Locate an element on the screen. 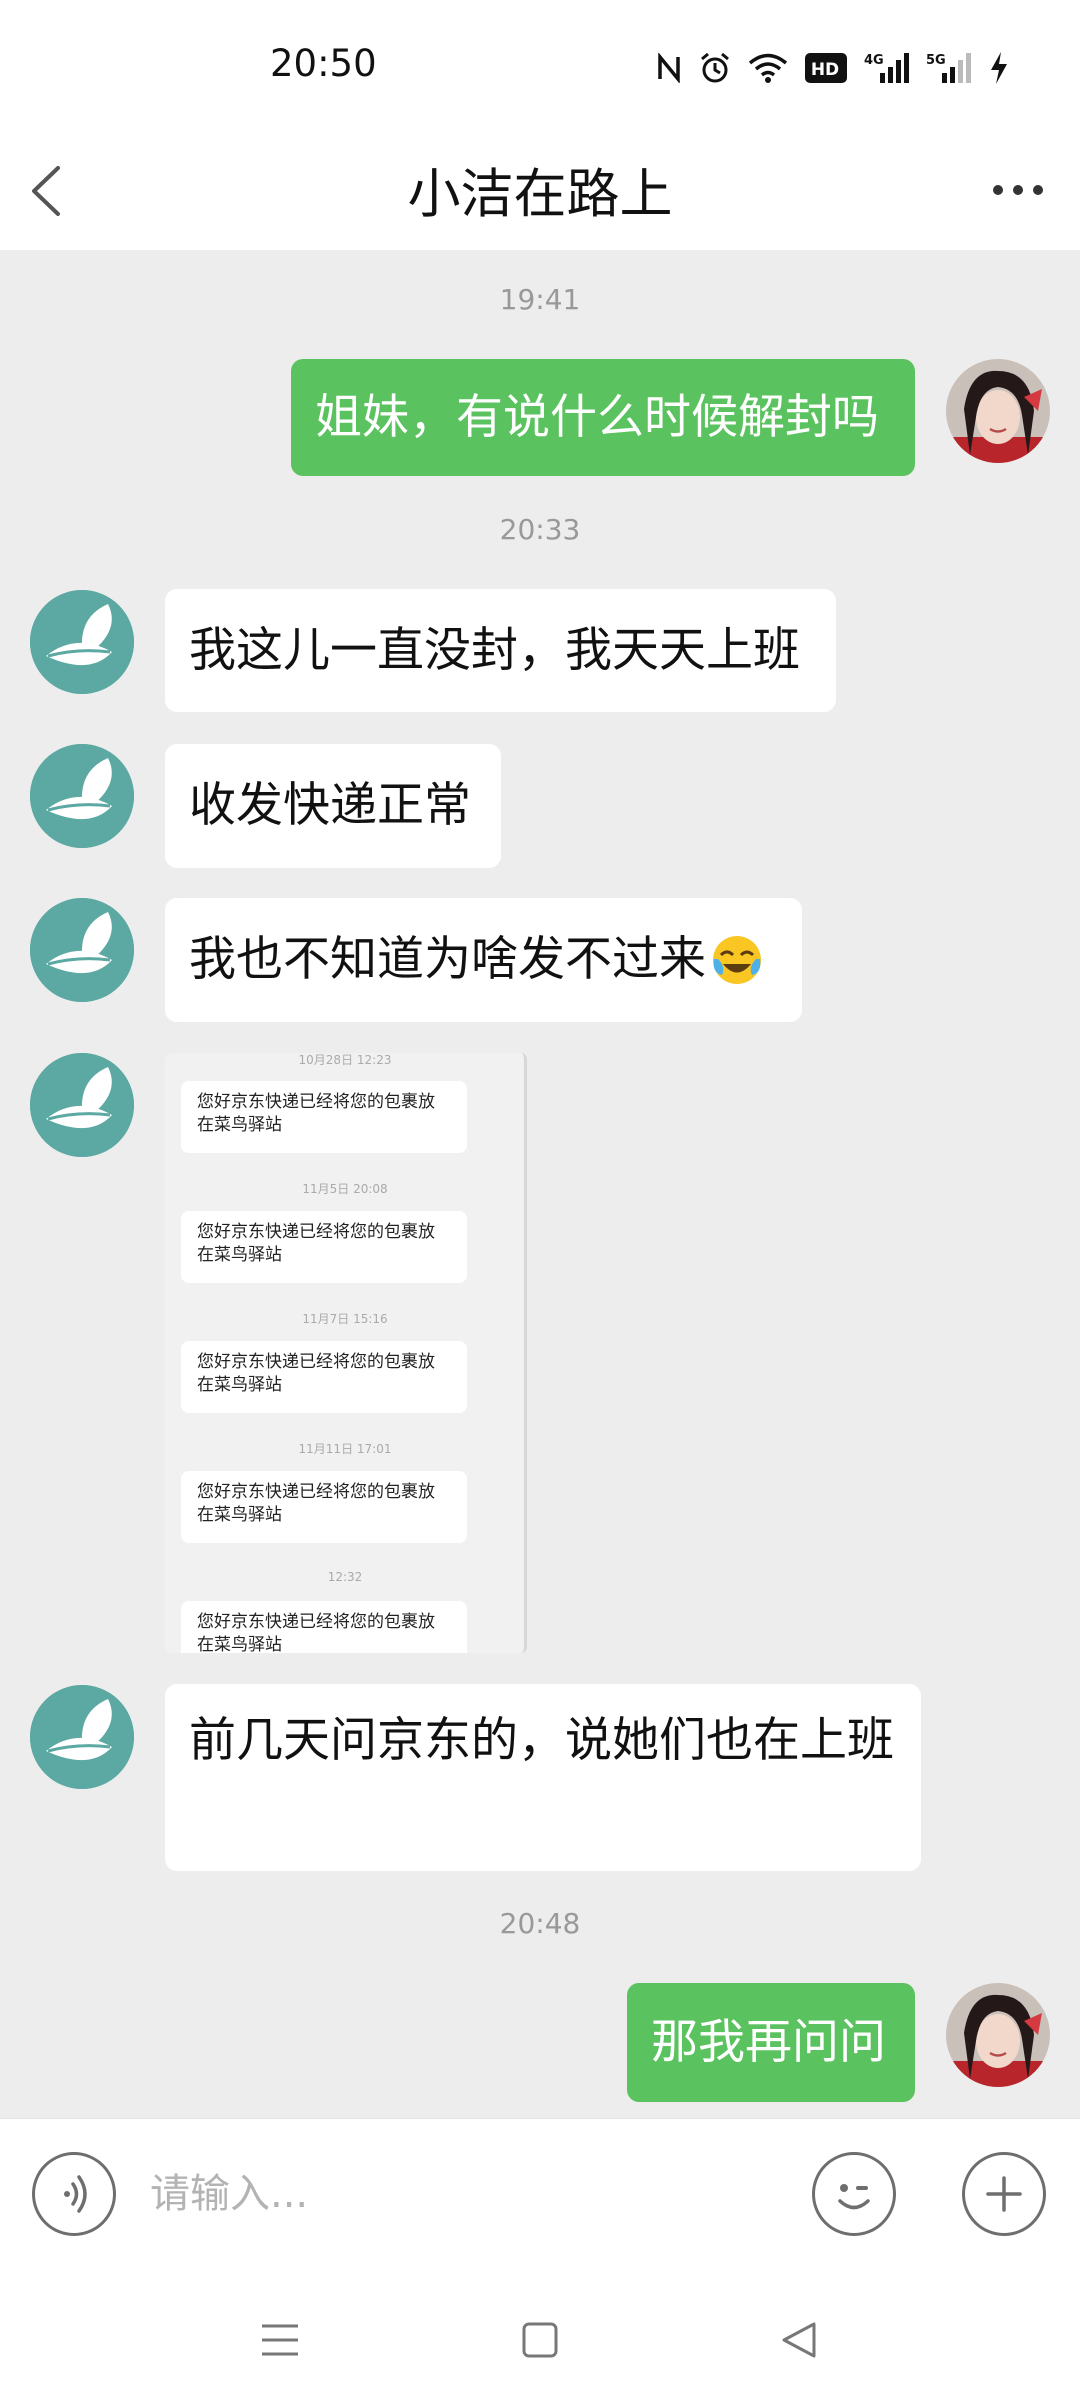 Image resolution: width=1080 pixels, height=2400 pixels. message-bubble-self: 那我再问问 is located at coordinates (771, 2042).